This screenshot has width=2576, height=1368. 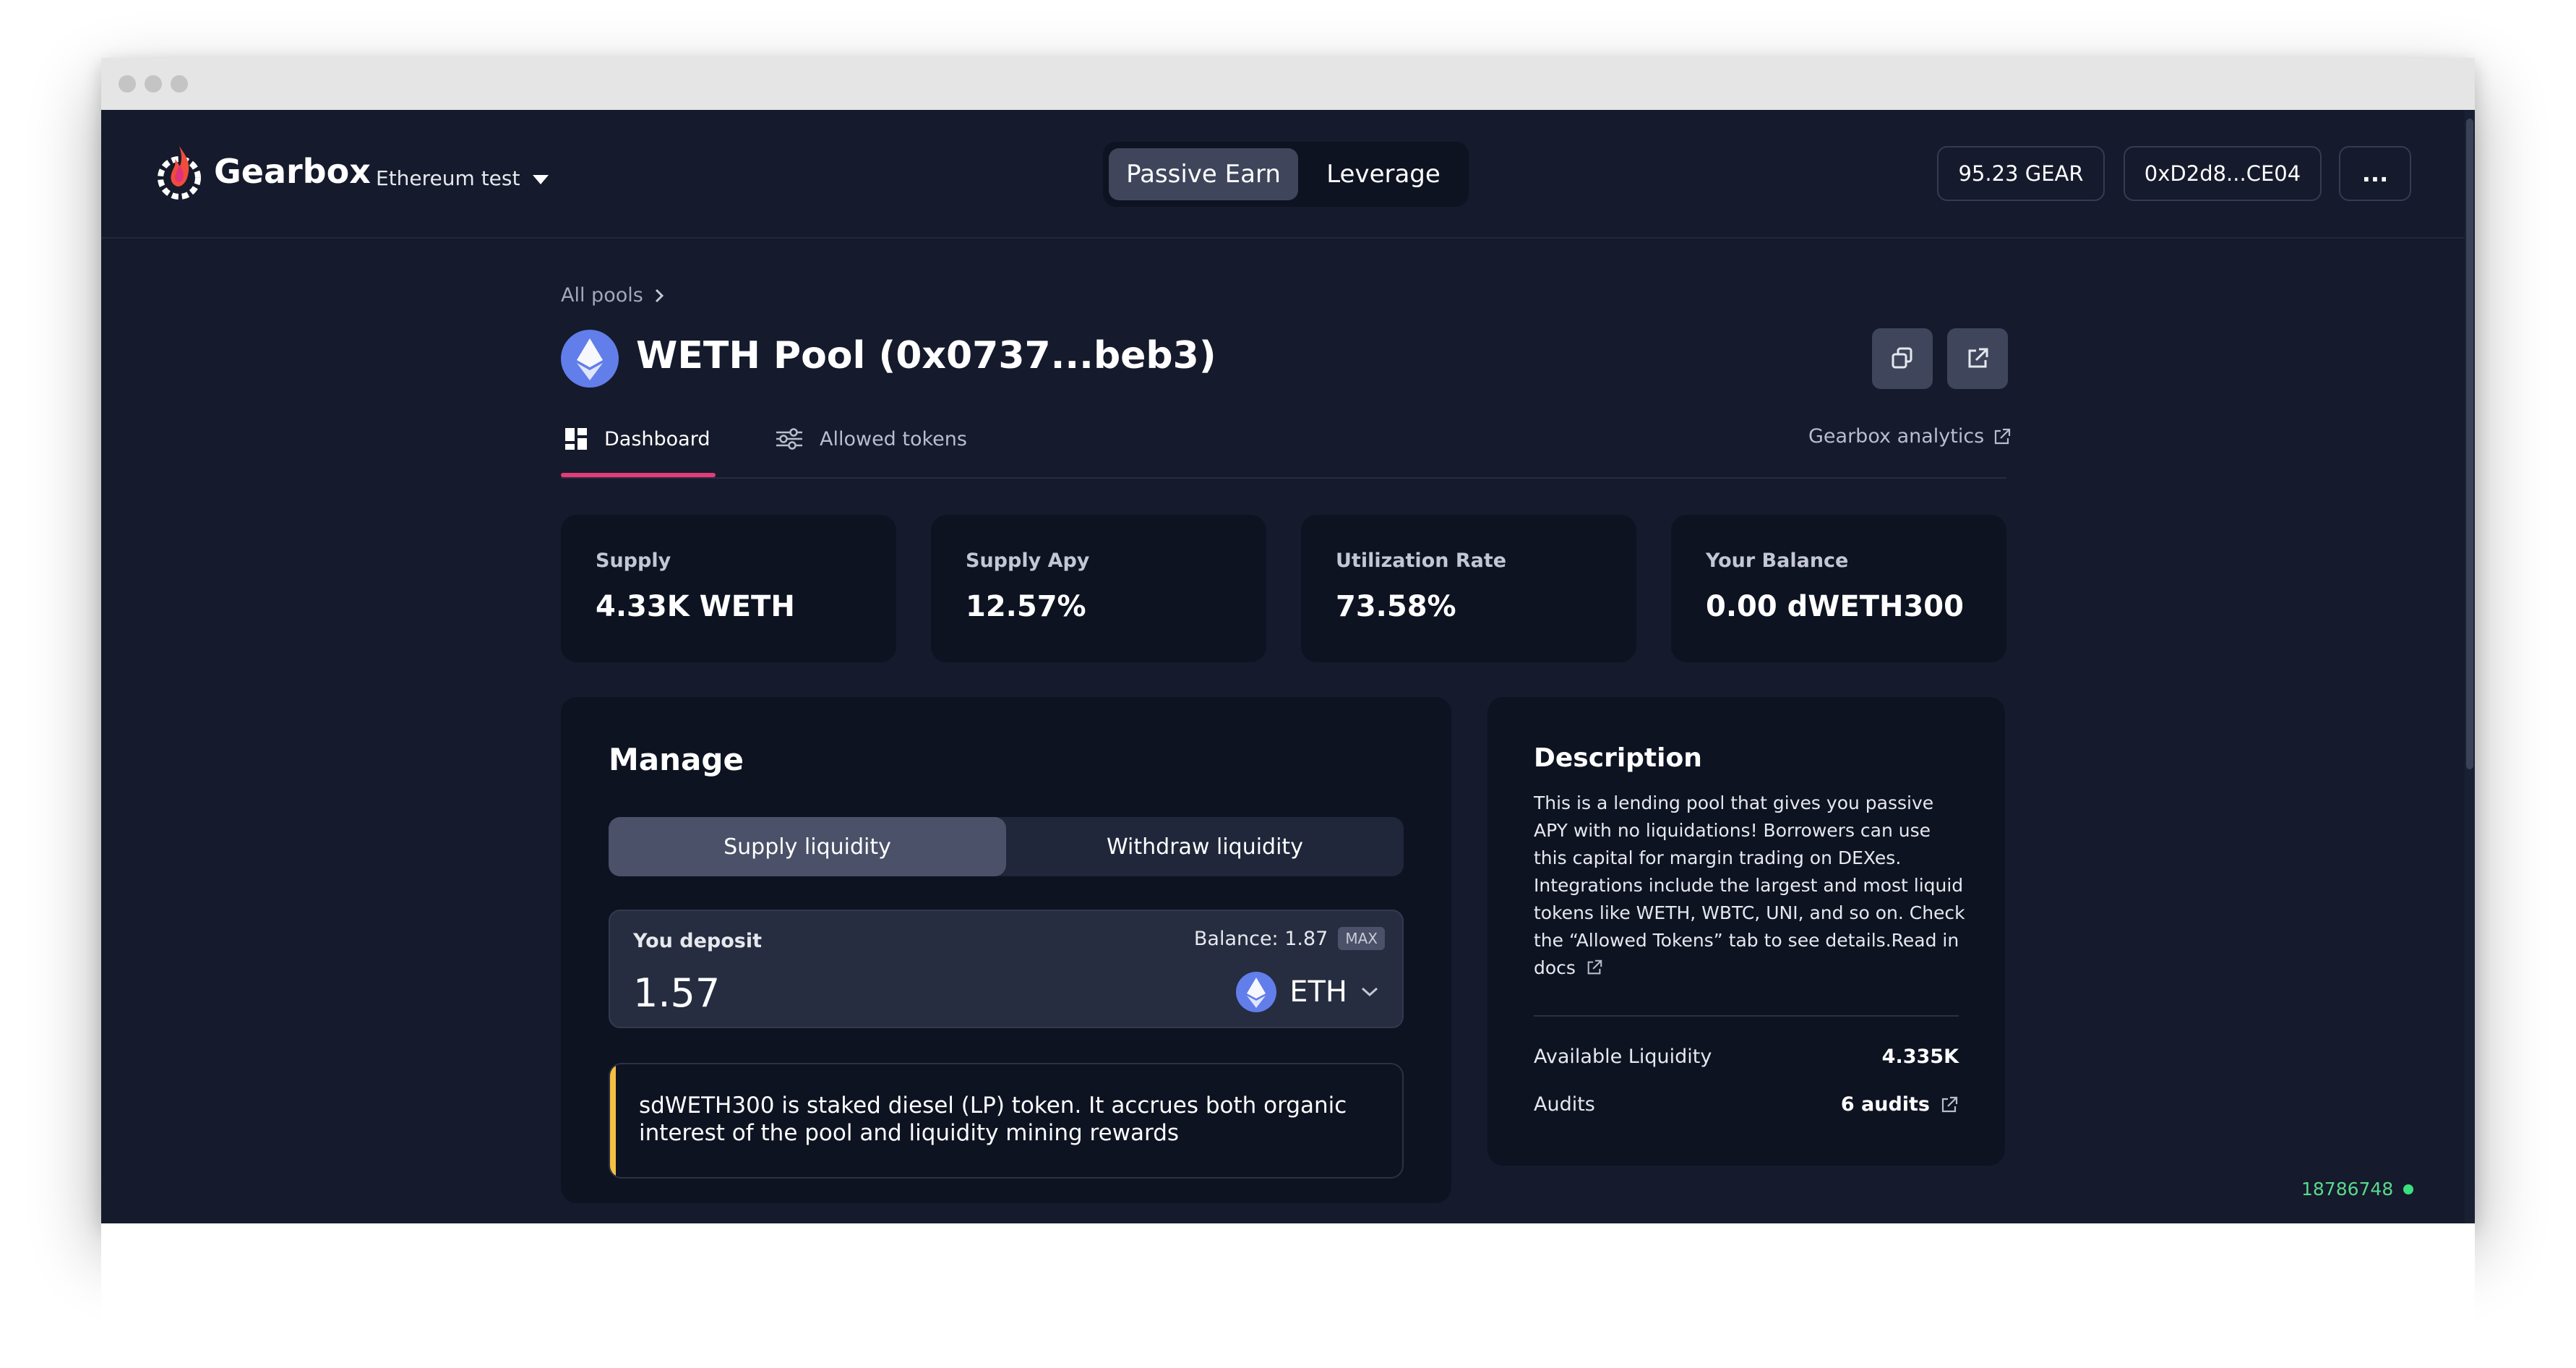 I want to click on deposit-input-box: You deposit Balance: 1.87 MAX 1.57 ETH, so click(x=1006, y=969).